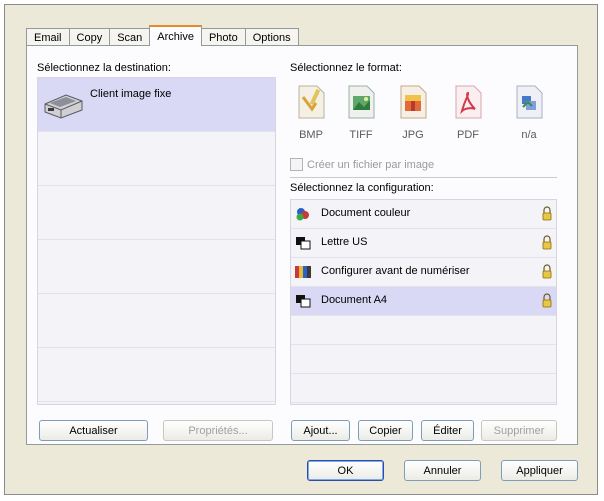  What do you see at coordinates (529, 102) in the screenshot?
I see `na-file-icon` at bounding box center [529, 102].